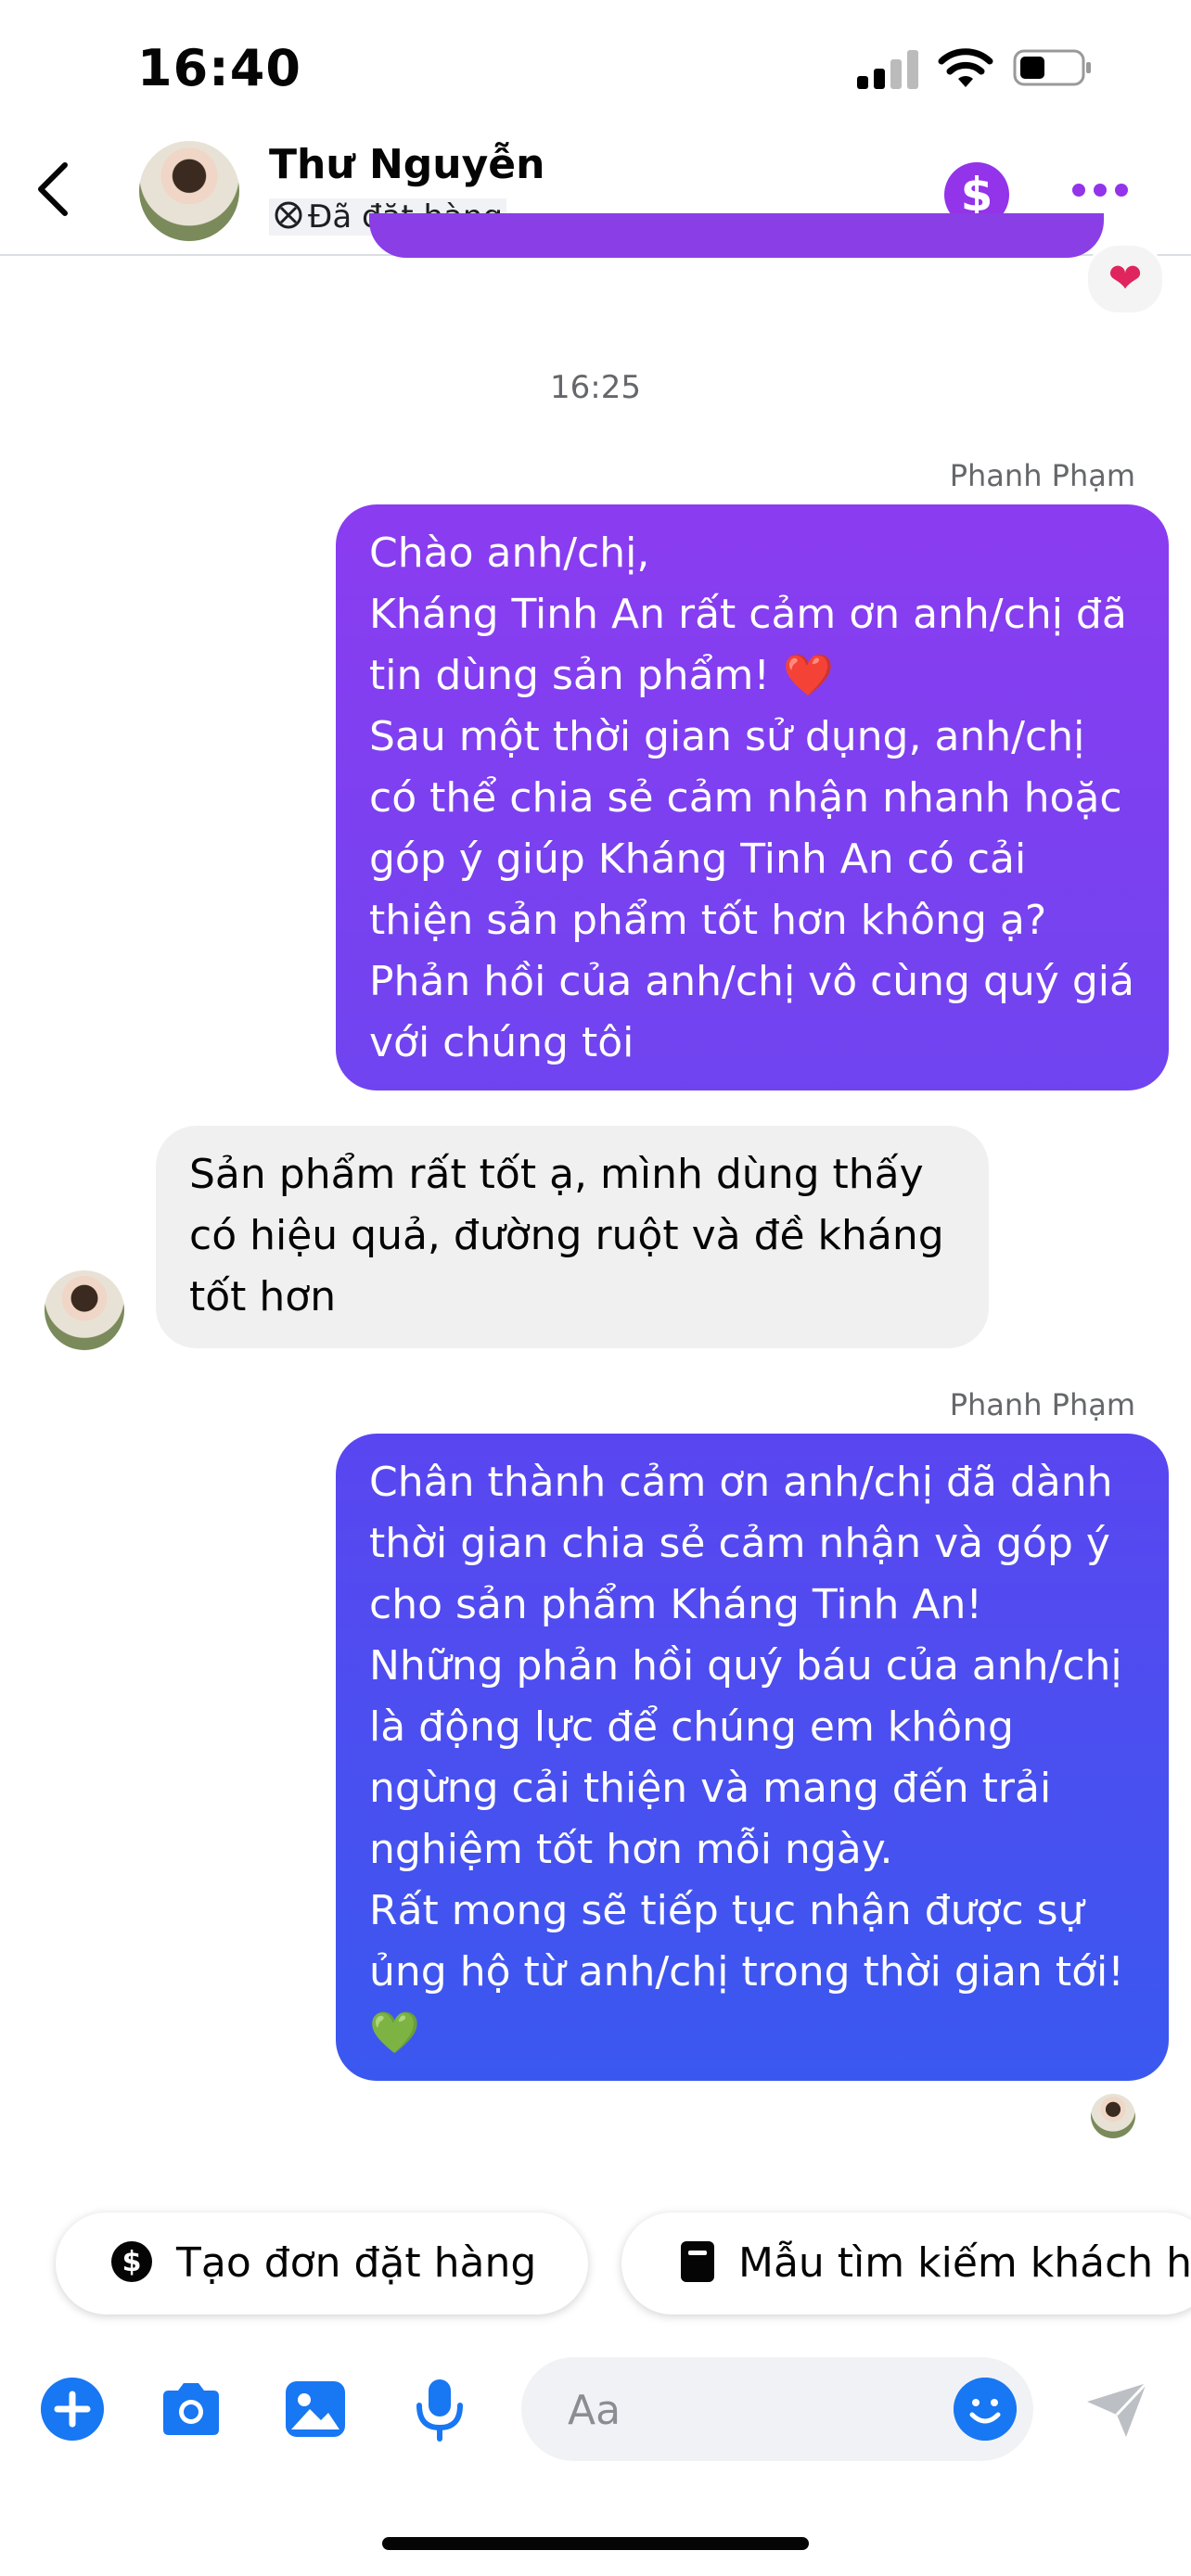  Describe the element at coordinates (84, 1310) in the screenshot. I see `contact-avatar-small` at that location.